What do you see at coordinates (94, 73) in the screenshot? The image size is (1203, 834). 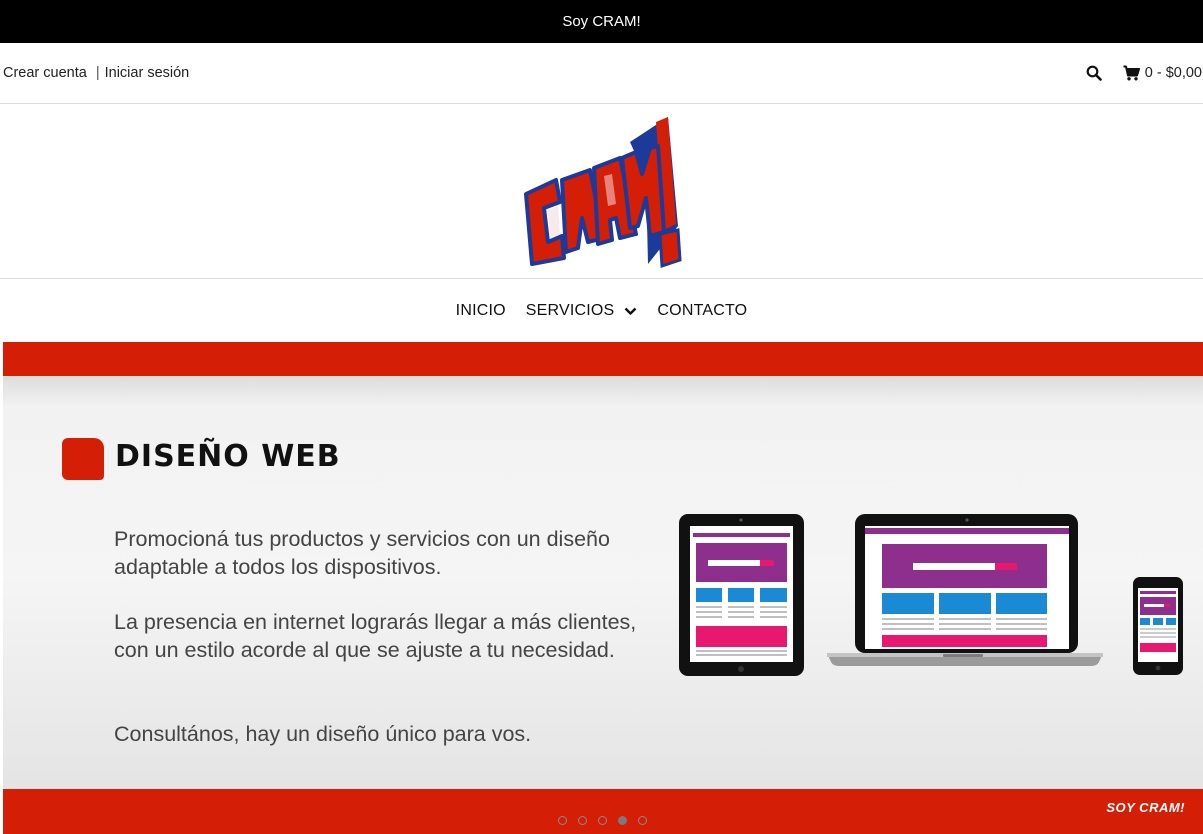 I see `account-links: Crear cuenta | Iniciar sesión` at bounding box center [94, 73].